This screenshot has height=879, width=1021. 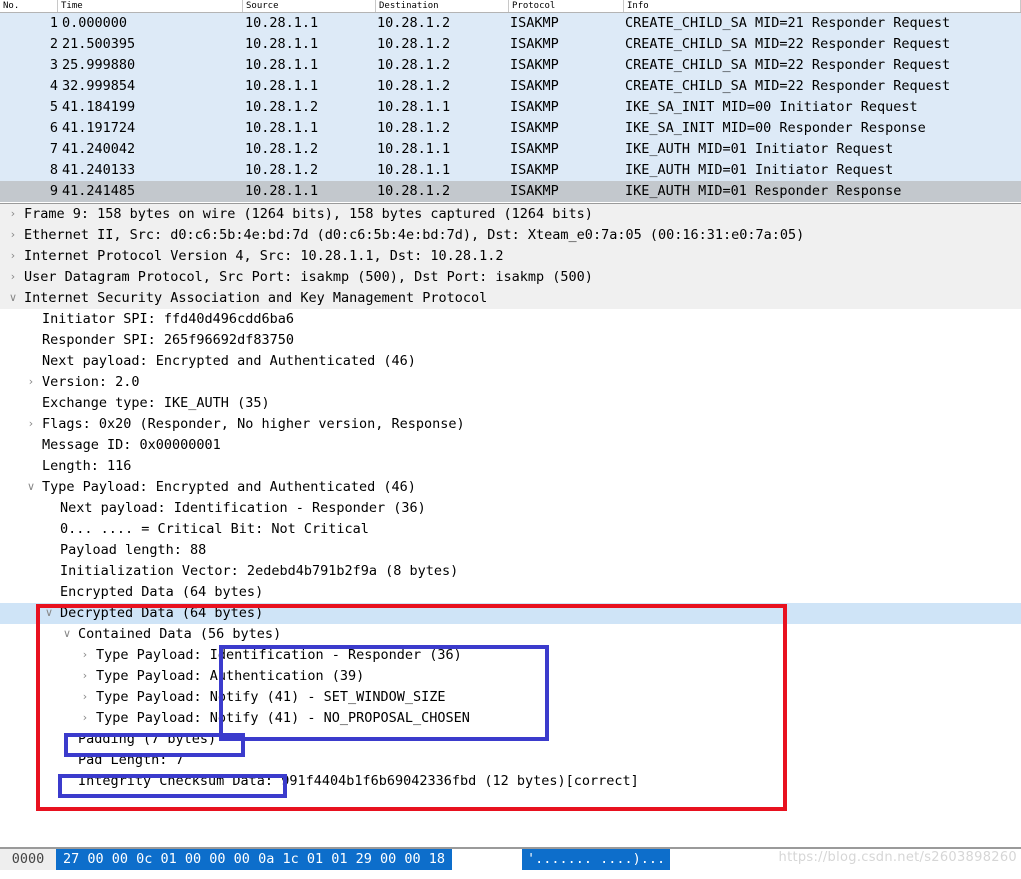 What do you see at coordinates (53, 149) in the screenshot?
I see `packet-cell-no: 7` at bounding box center [53, 149].